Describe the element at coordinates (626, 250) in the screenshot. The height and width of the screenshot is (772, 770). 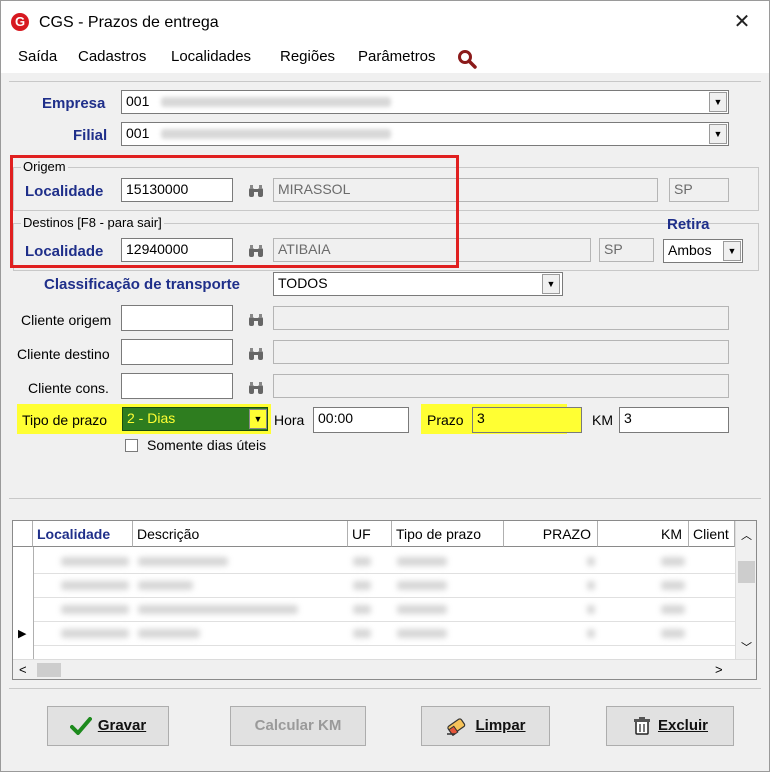
I see `destinos-uf-field: SP` at that location.